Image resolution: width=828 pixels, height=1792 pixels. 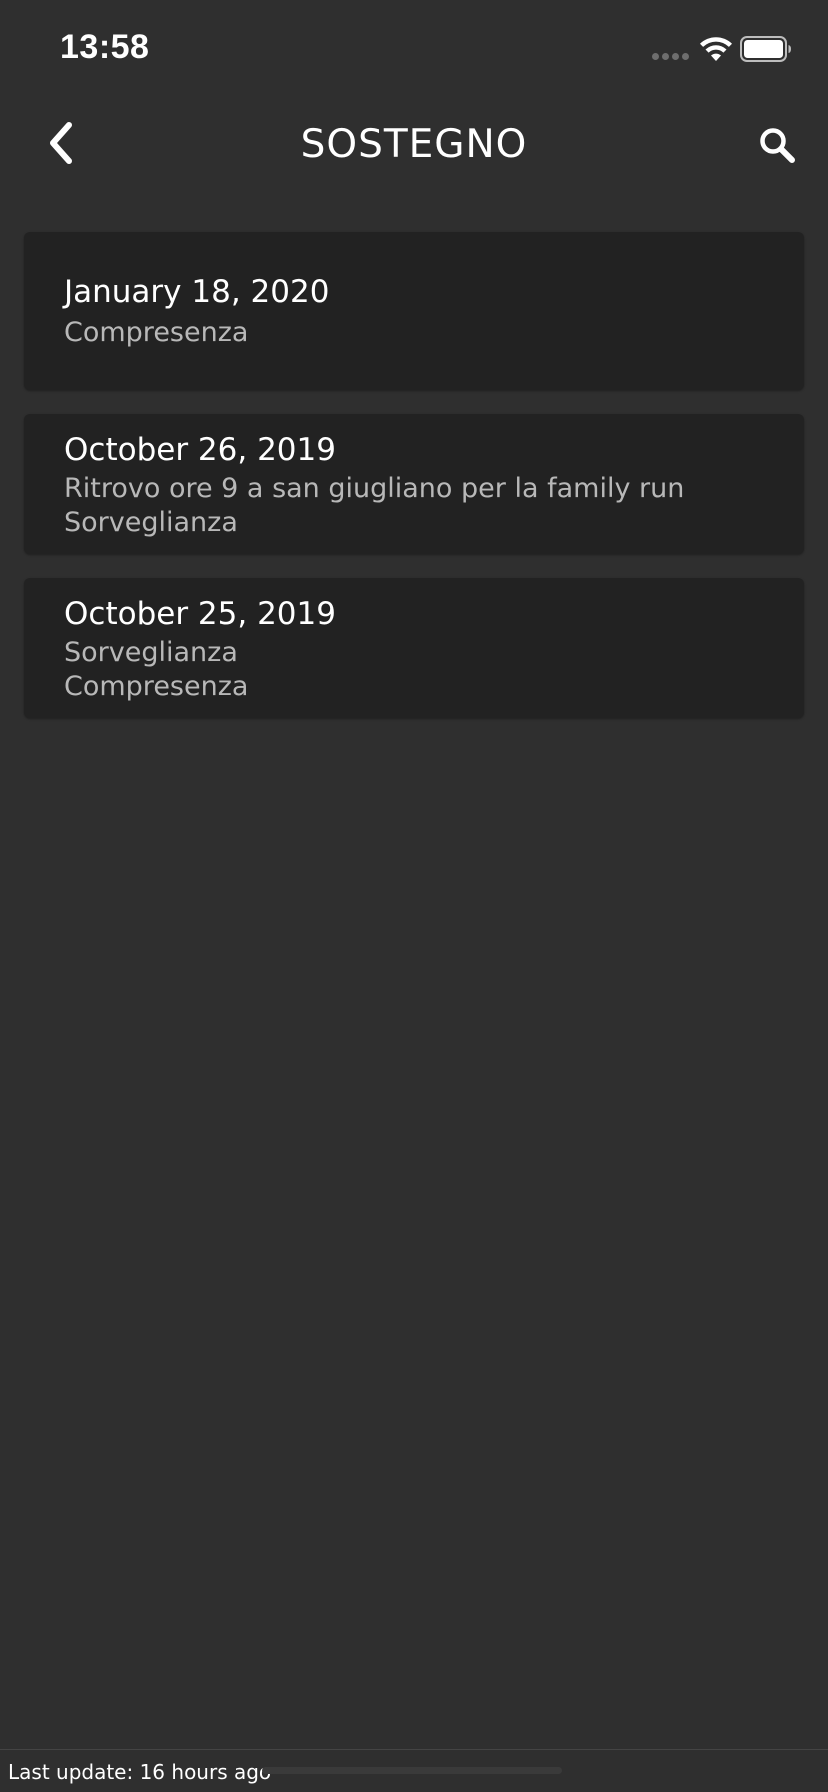 What do you see at coordinates (765, 49) in the screenshot?
I see `battery-icon` at bounding box center [765, 49].